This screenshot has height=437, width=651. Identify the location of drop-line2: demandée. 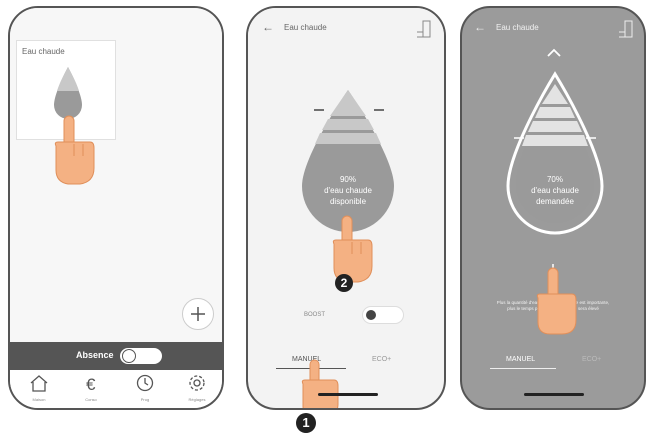
(555, 201).